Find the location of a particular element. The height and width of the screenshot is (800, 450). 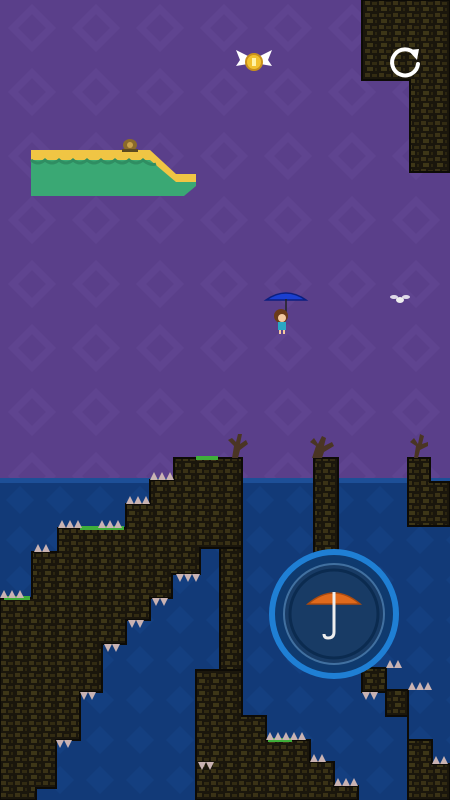

grass is located at coordinates (207, 458).